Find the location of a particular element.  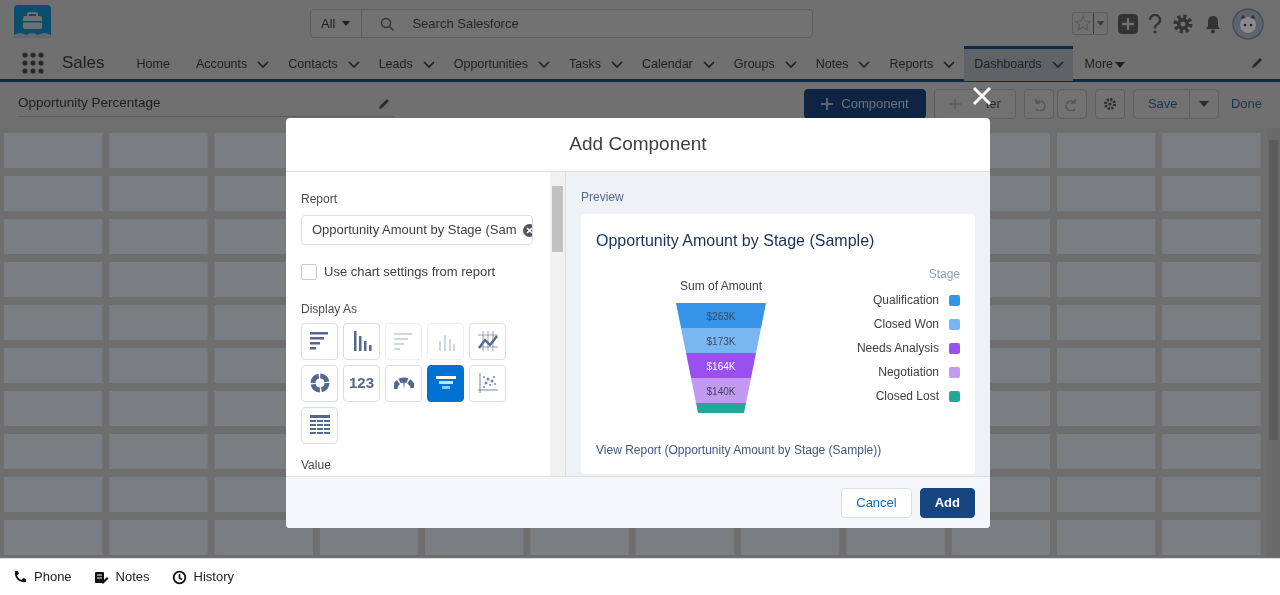

avatar-icon is located at coordinates (1248, 23).